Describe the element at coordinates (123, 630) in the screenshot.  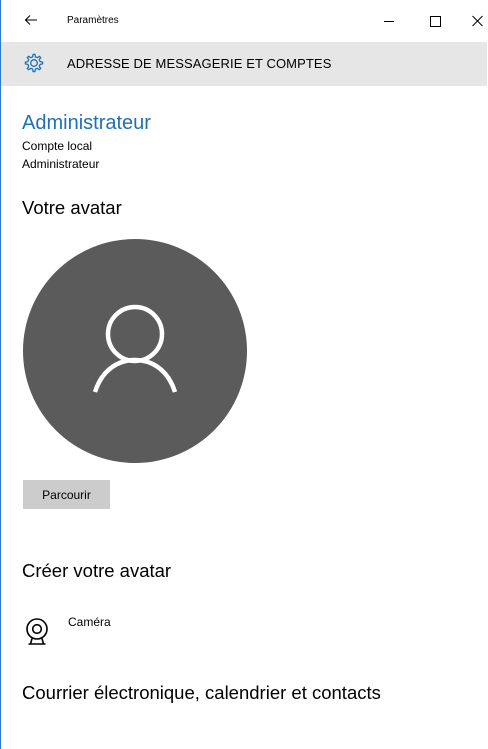
I see `camera-option: Caméra` at that location.